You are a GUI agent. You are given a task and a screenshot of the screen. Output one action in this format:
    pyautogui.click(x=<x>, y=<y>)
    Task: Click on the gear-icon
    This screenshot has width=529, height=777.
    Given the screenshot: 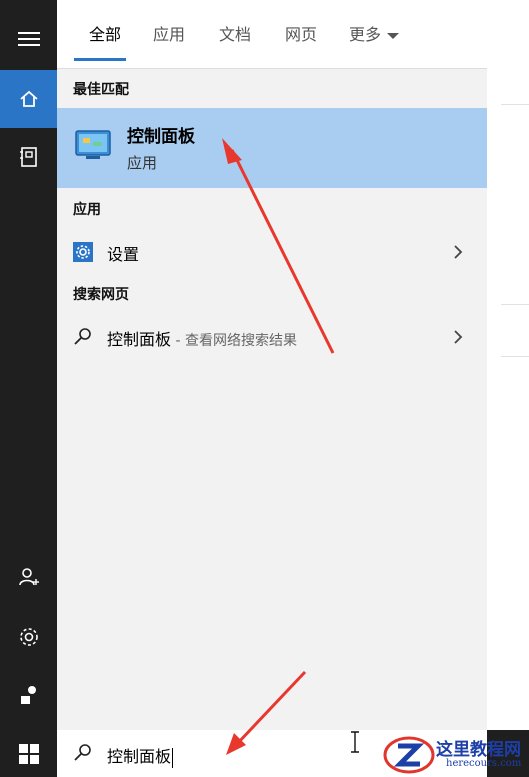 What is the action you would take?
    pyautogui.click(x=28, y=637)
    